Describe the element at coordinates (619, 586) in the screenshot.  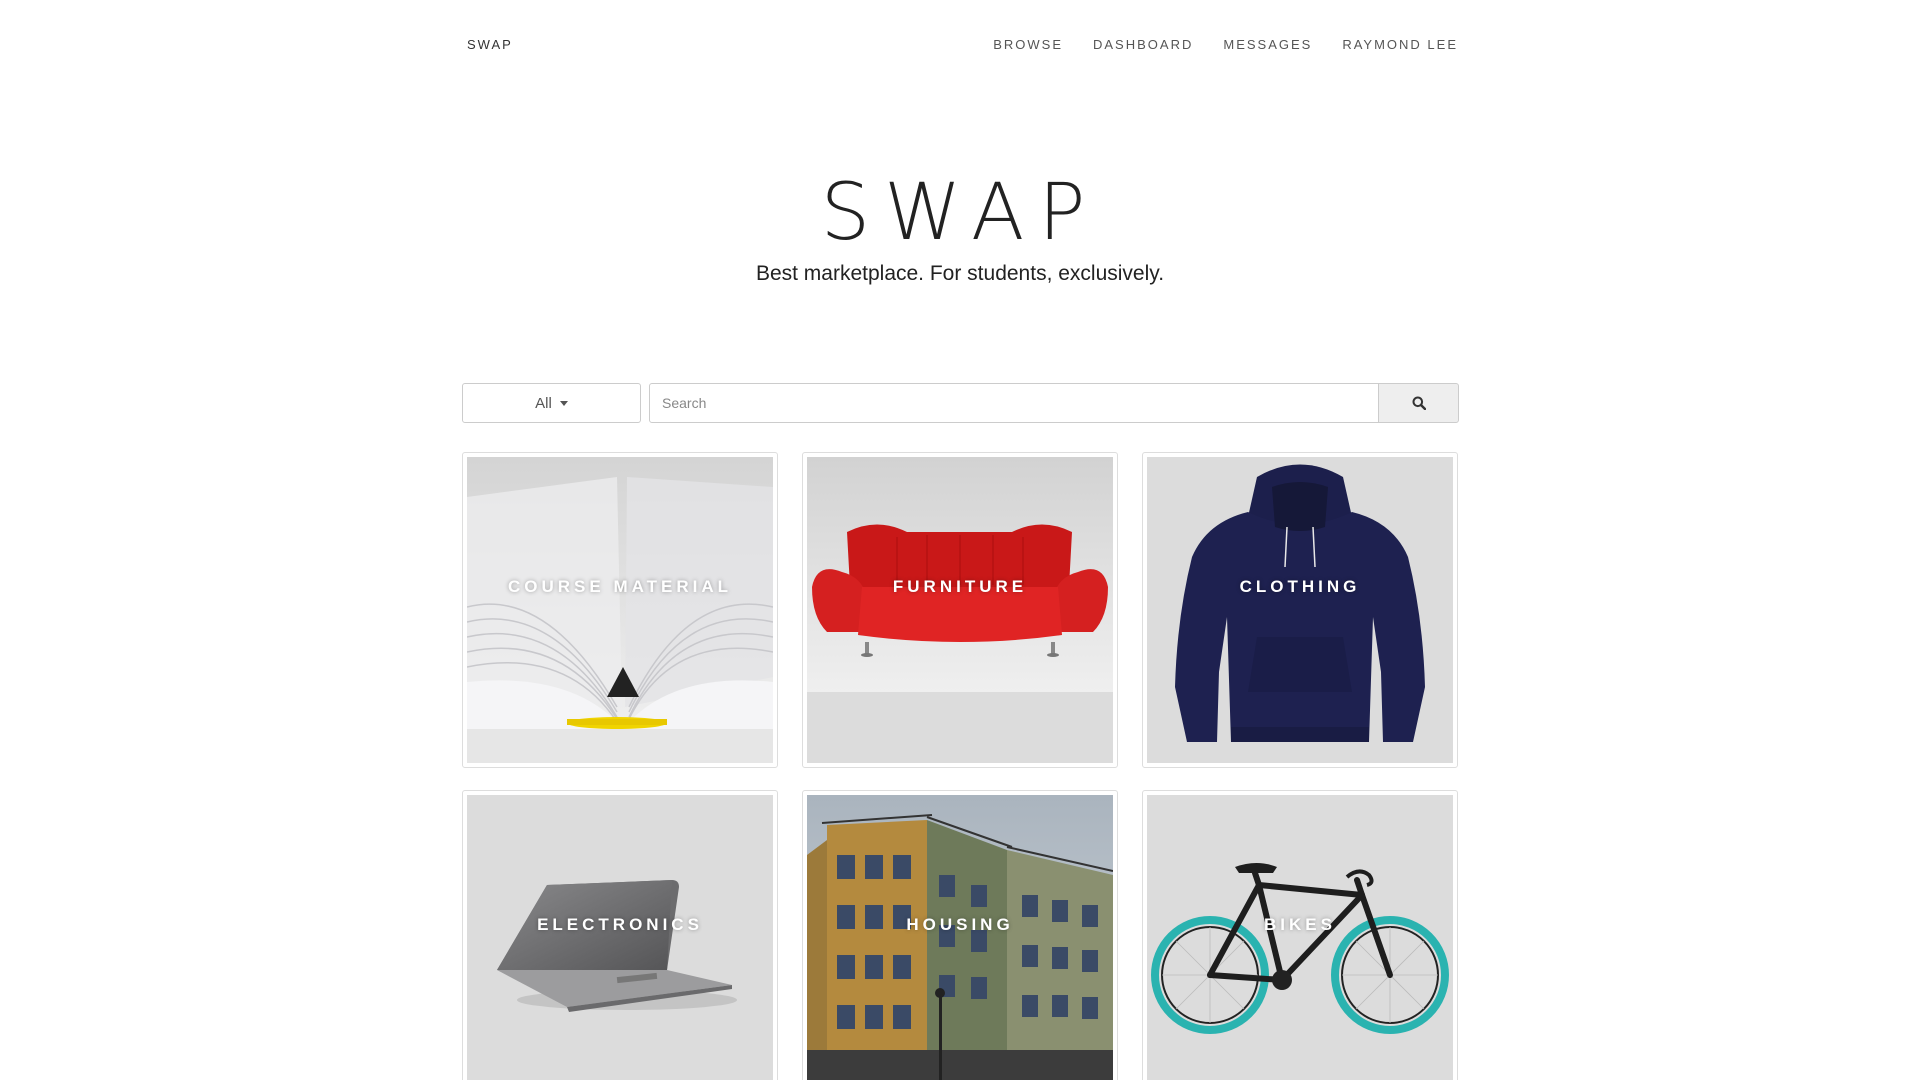
I see `category-label: COURSE MATERIAL` at that location.